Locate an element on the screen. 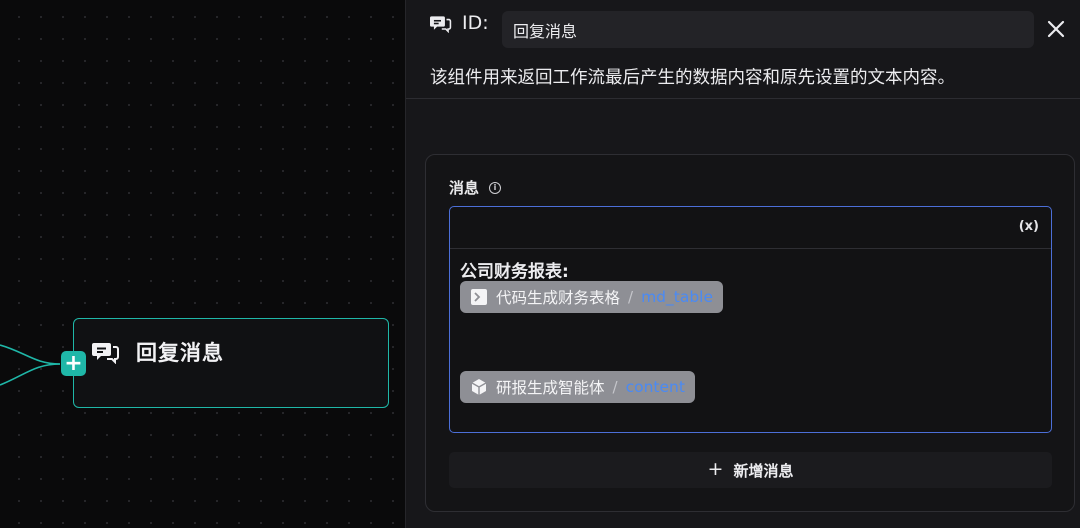 The image size is (1080, 528). node-header: 回复消息 is located at coordinates (158, 352).